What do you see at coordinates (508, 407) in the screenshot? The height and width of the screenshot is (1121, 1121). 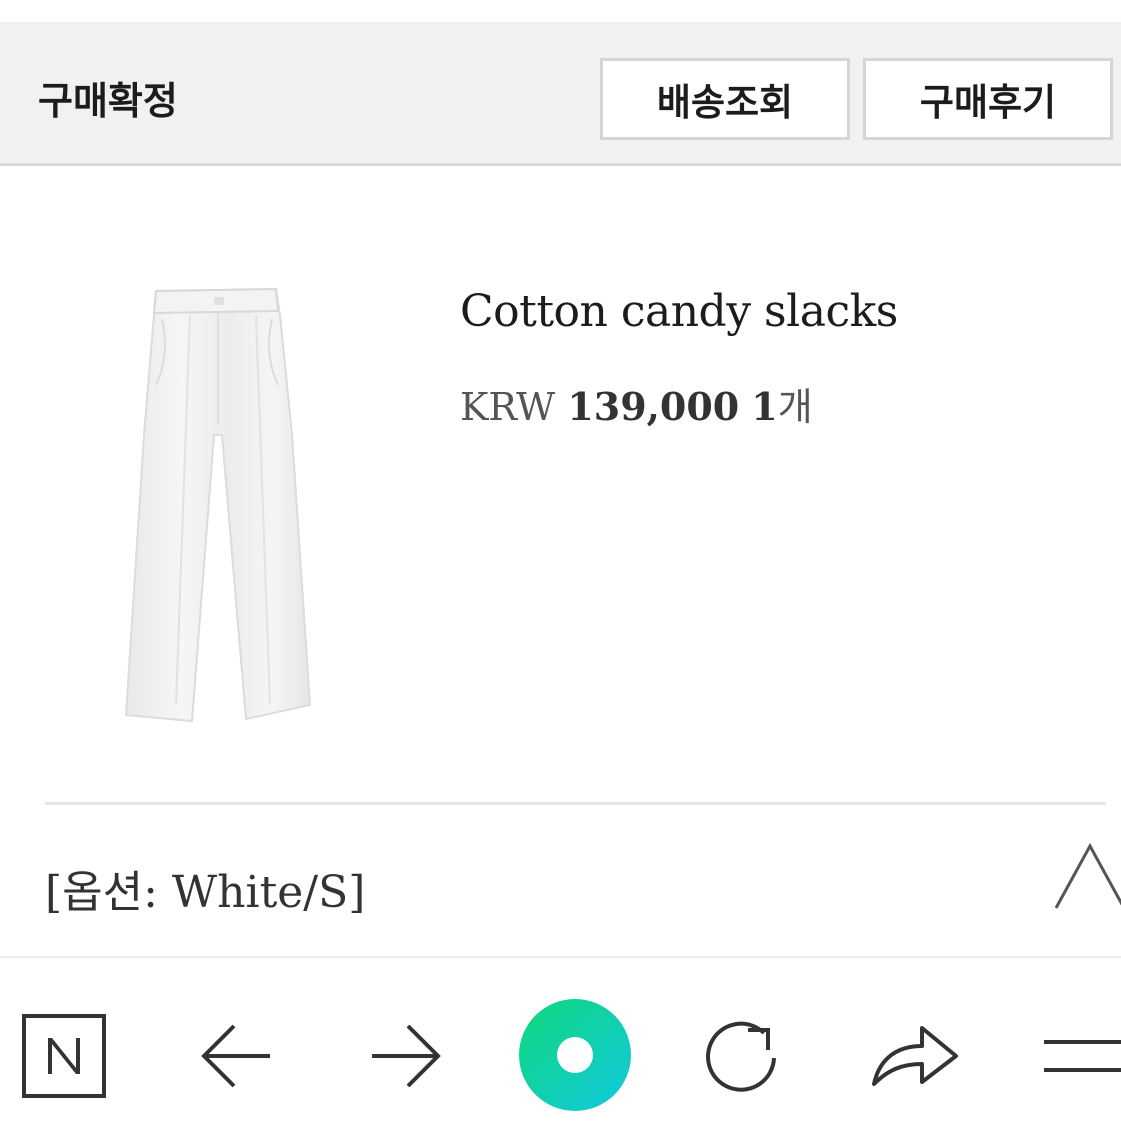 I see `price-currency: KRW` at bounding box center [508, 407].